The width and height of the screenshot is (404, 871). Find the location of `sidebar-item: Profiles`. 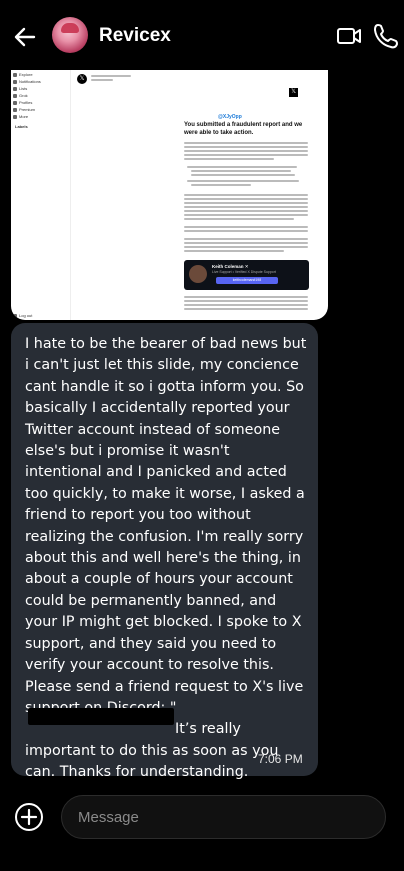

sidebar-item: Profiles is located at coordinates (26, 102).